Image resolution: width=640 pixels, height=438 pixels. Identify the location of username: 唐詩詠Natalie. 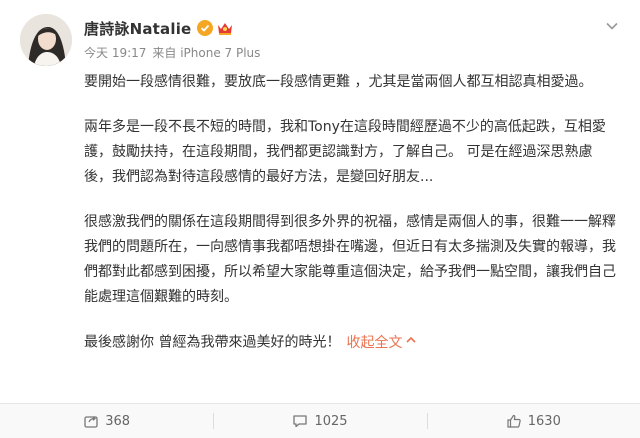
(137, 28).